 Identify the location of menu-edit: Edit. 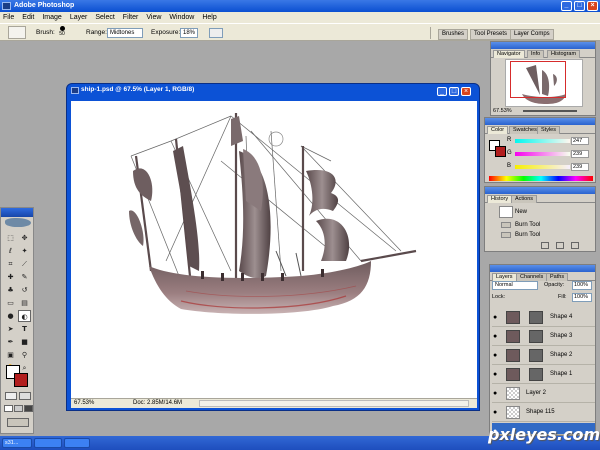
(28, 17).